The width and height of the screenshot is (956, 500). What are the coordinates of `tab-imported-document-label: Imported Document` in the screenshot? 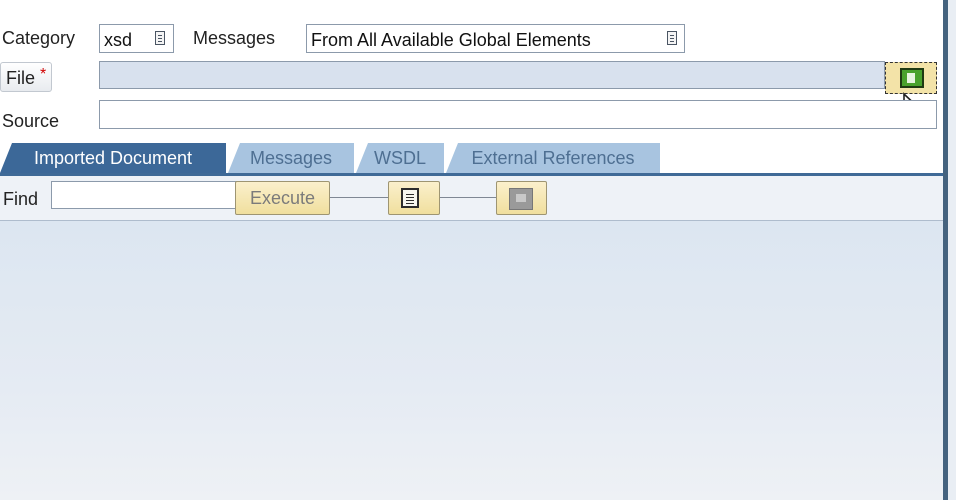 It's located at (113, 158).